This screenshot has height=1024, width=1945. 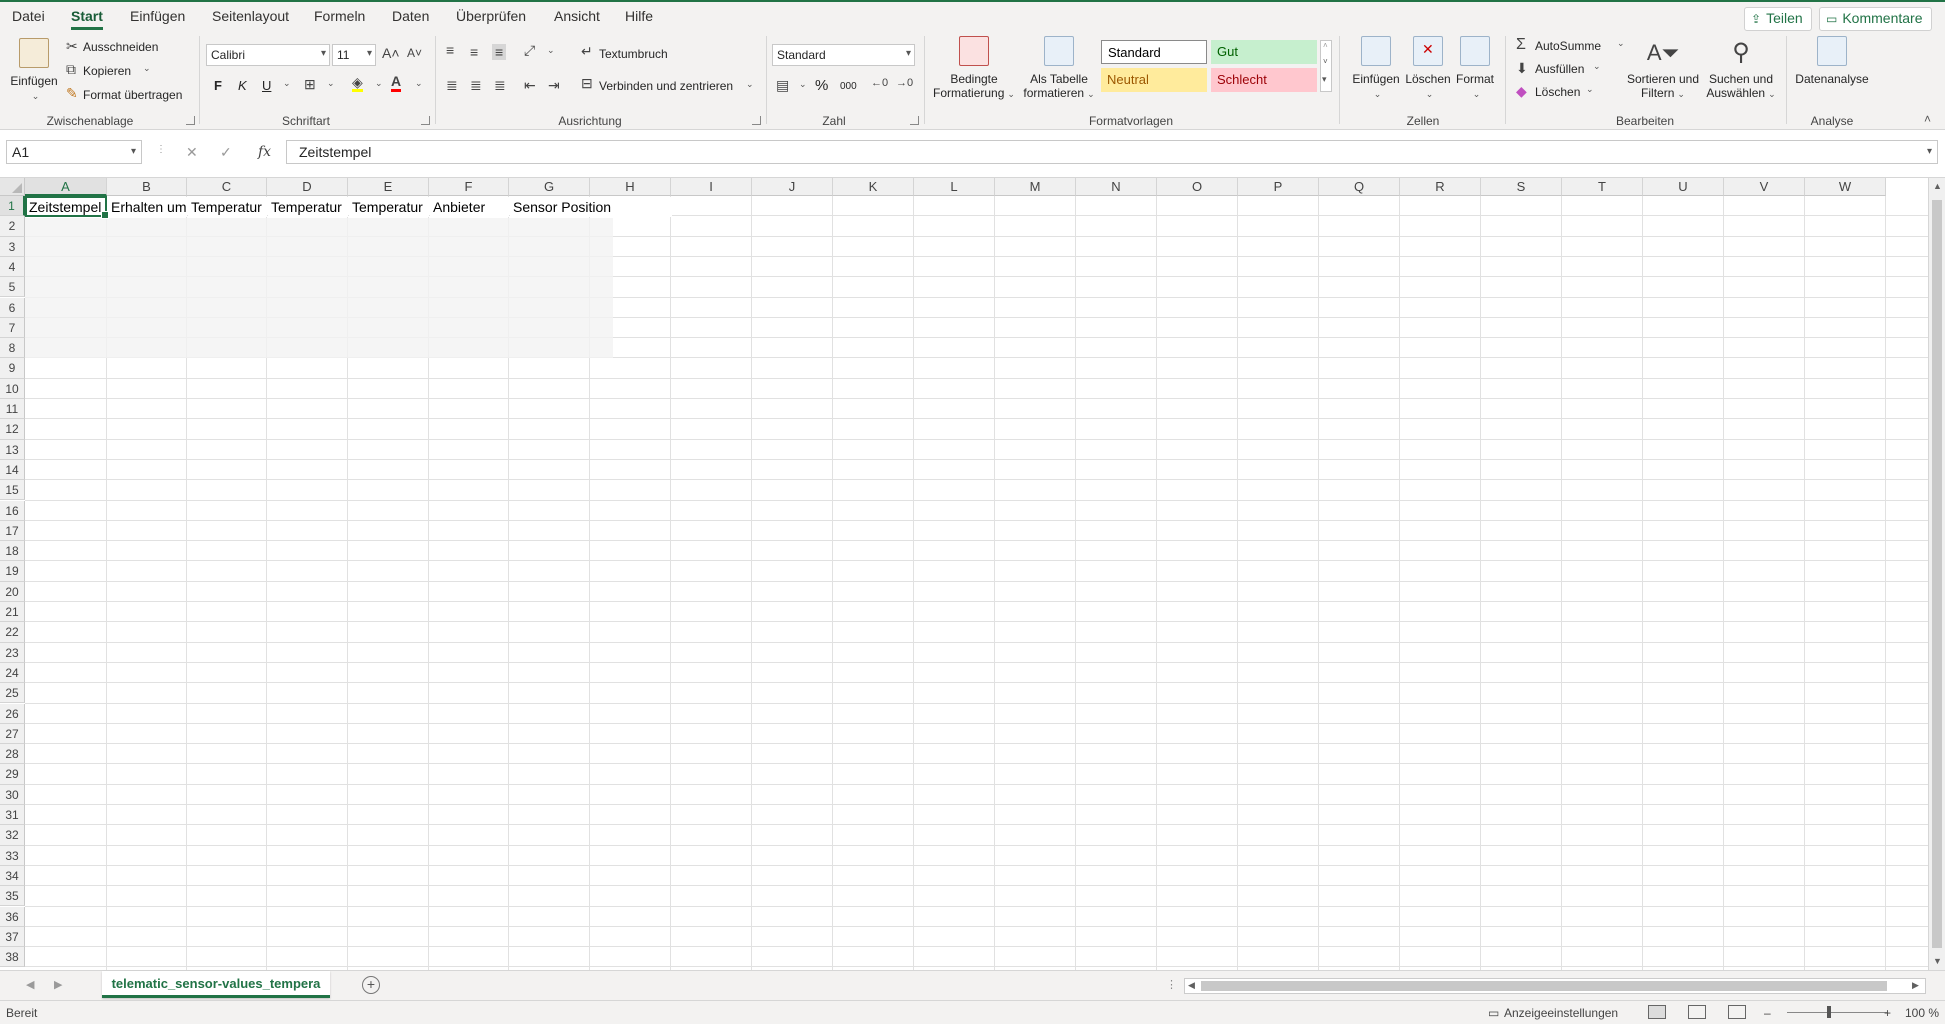 I want to click on row-header-32: 32, so click(x=12, y=835).